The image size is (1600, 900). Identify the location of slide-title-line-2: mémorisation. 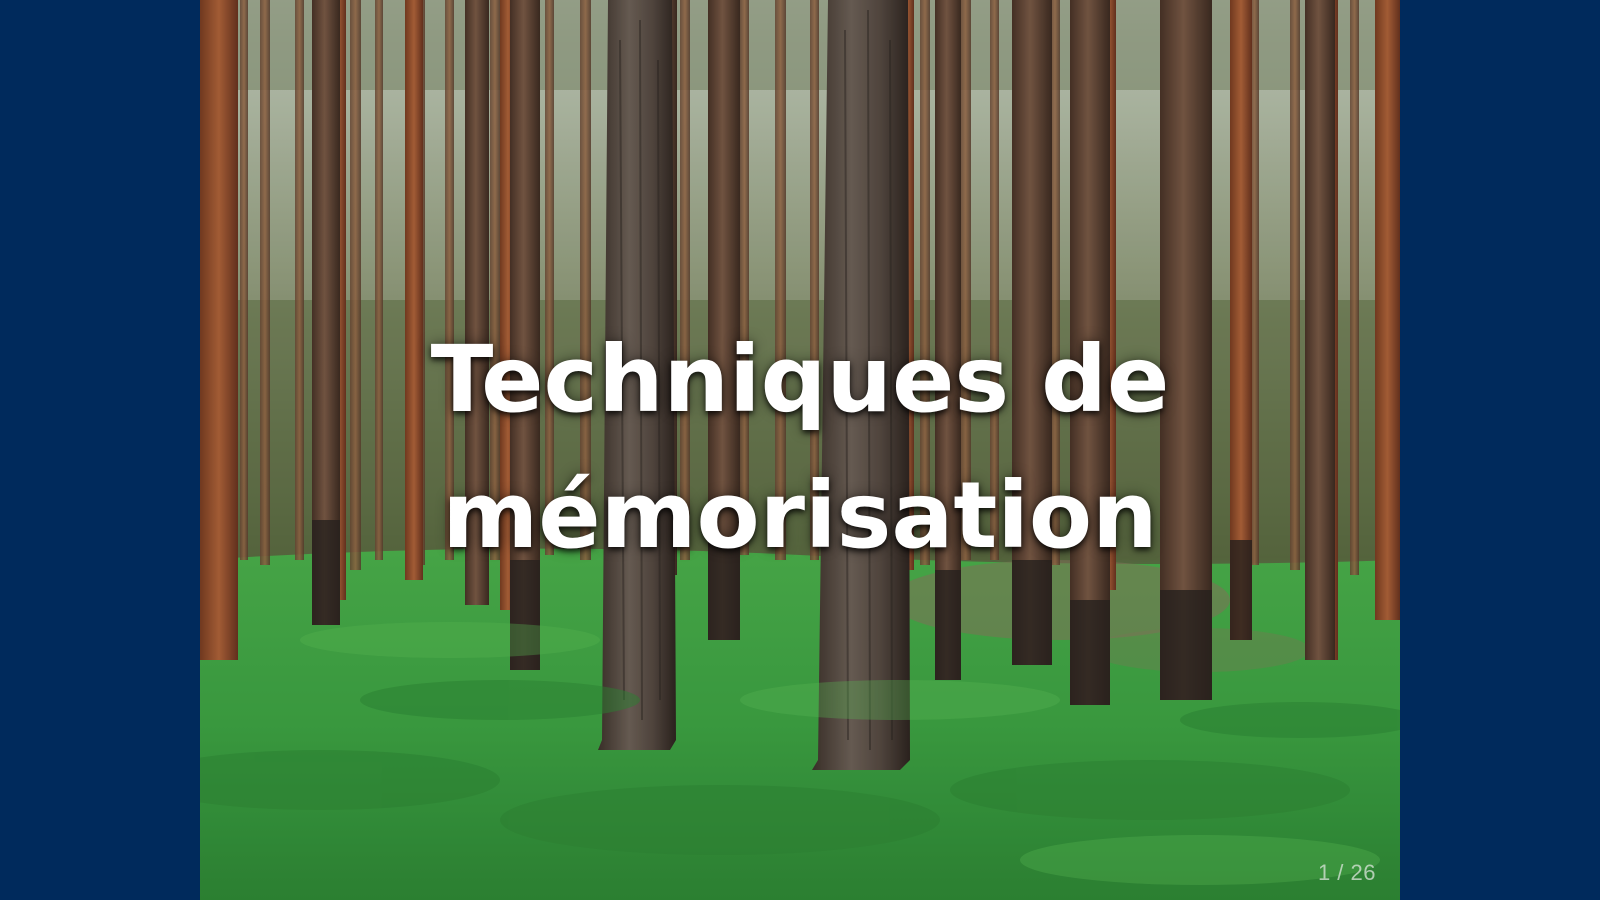
(800, 515).